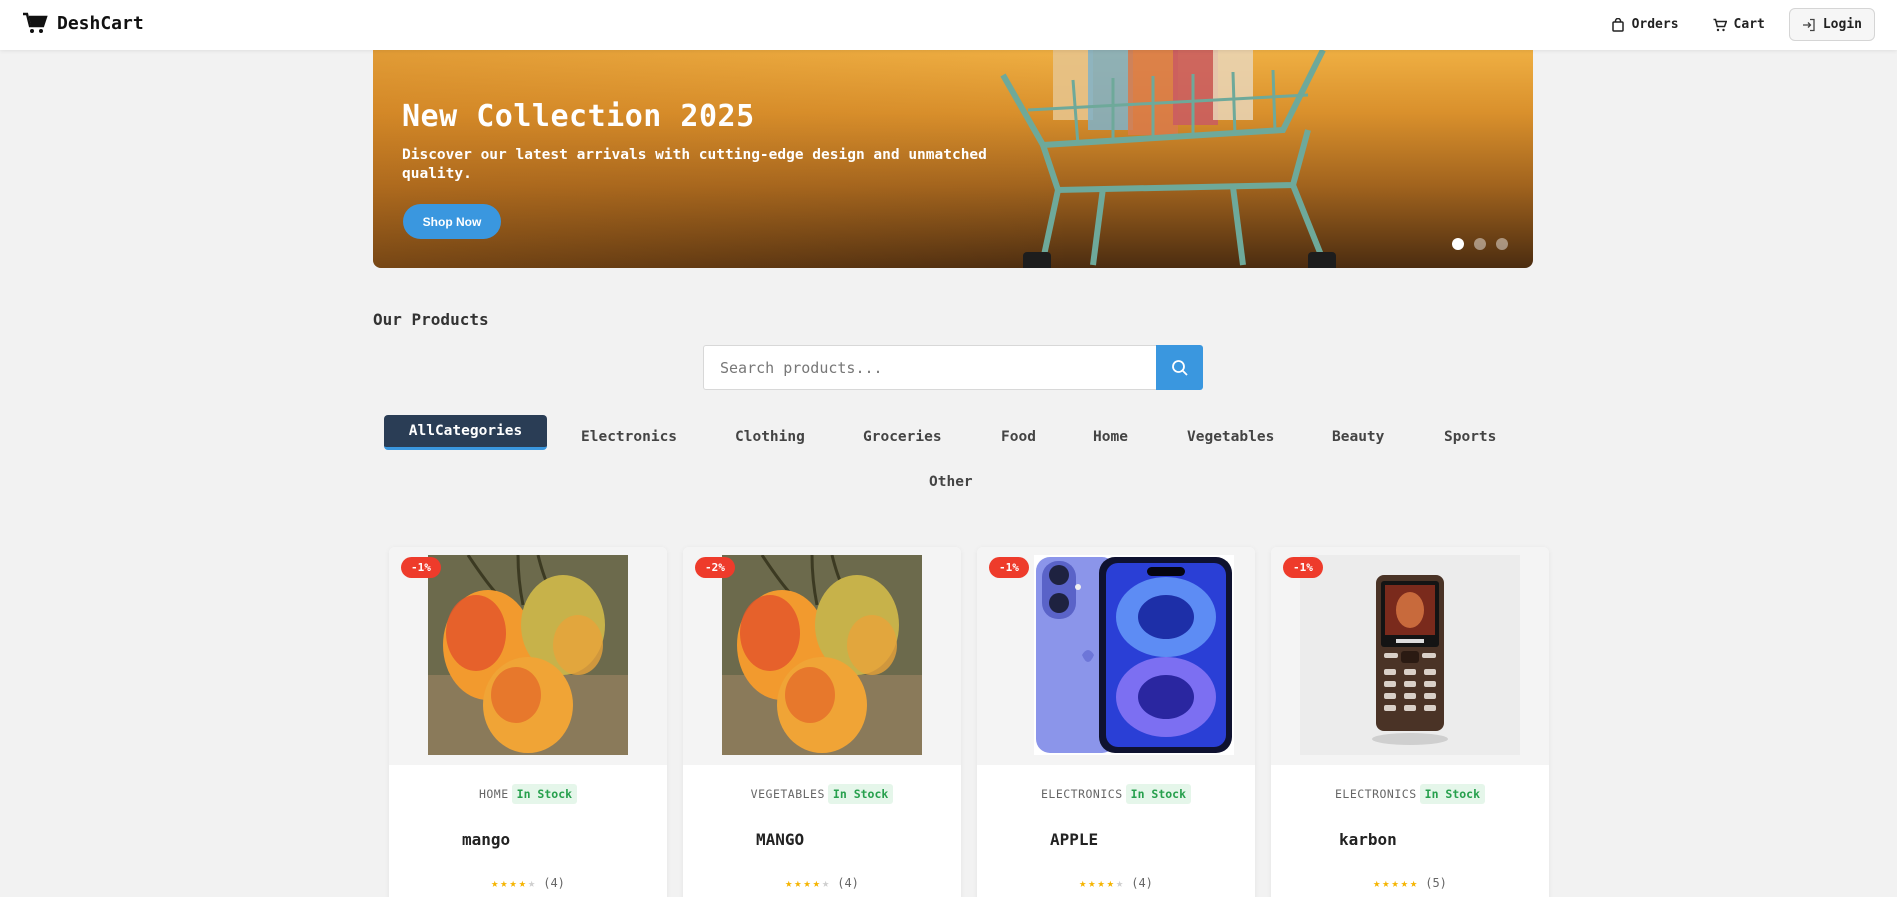 The height and width of the screenshot is (897, 1897). Describe the element at coordinates (452, 221) in the screenshot. I see `shop-now-button: Shop Now` at that location.